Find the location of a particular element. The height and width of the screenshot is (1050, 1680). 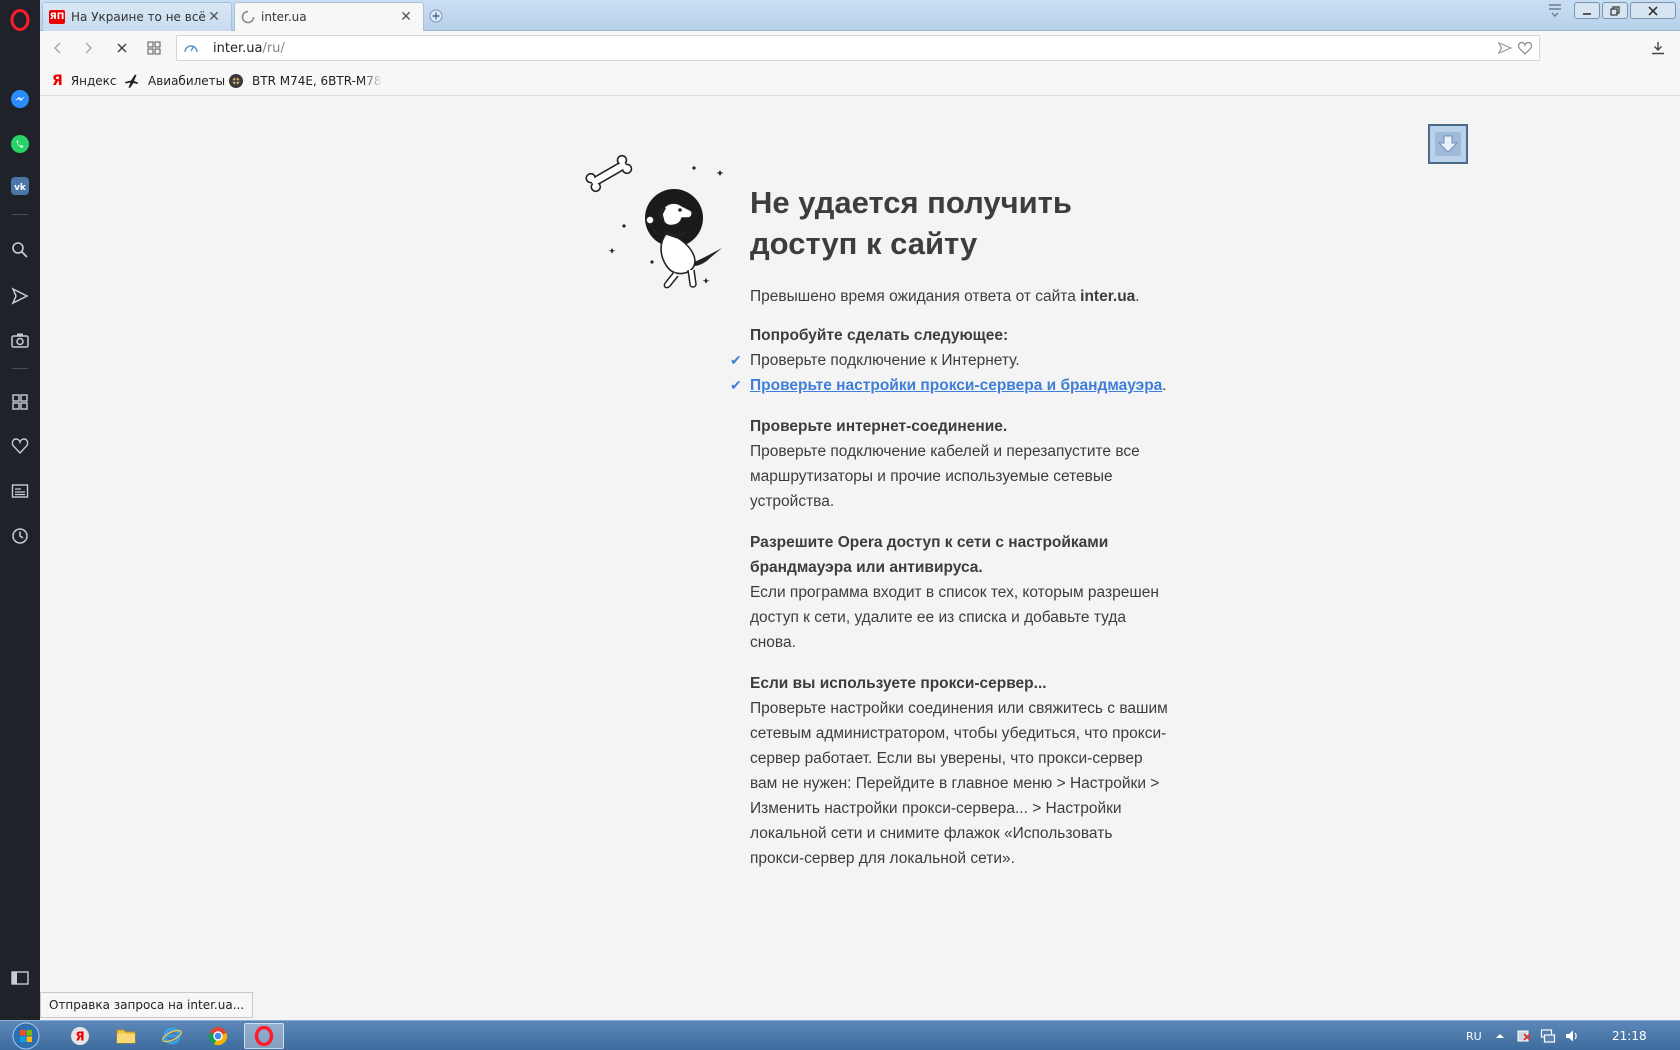

vk-icon: vk is located at coordinates (20, 186).